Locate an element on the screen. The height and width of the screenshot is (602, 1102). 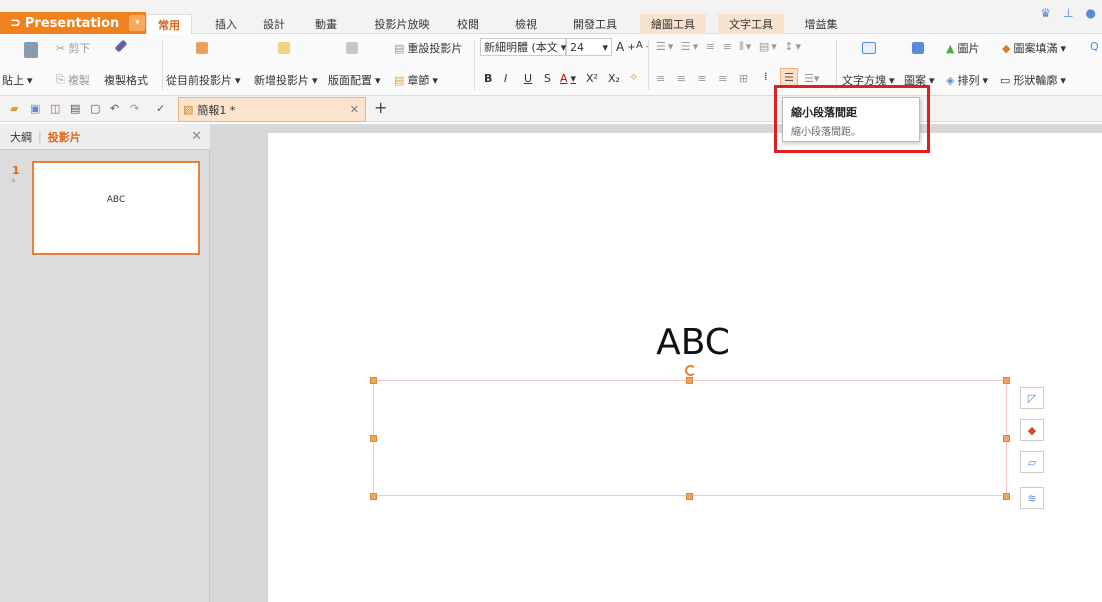
app-logo-icon: ⊃ is located at coordinates (15, 23).